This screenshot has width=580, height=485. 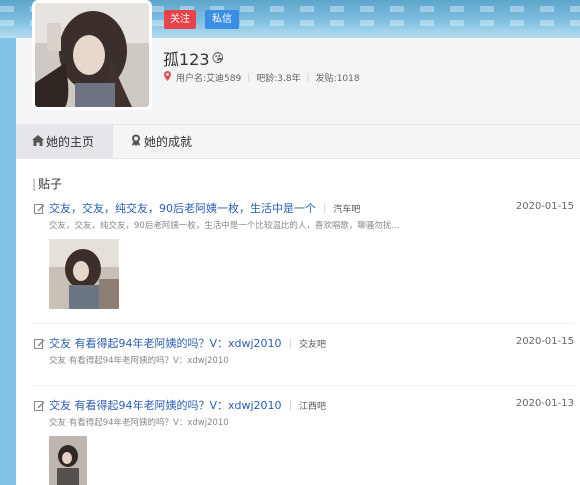 I want to click on username: 孤123 😘, so click(x=193, y=58).